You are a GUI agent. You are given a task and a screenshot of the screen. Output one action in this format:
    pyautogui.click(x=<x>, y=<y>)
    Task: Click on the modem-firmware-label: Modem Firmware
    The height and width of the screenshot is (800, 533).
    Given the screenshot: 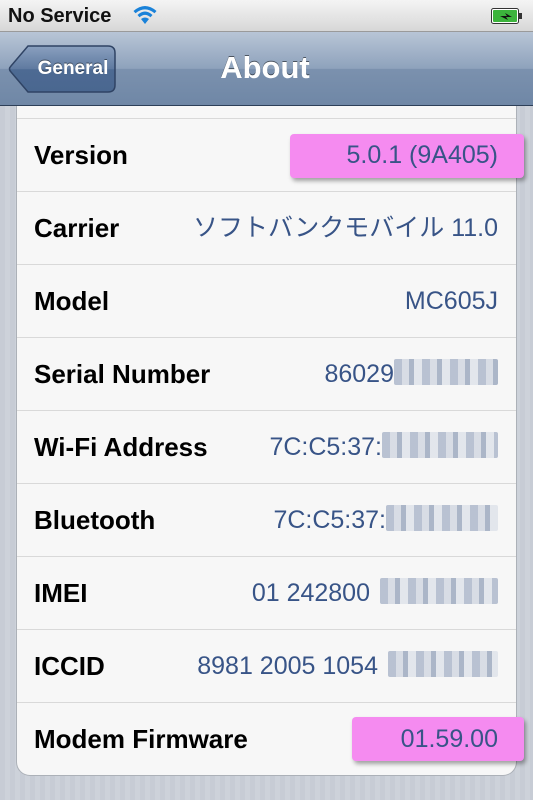 What is the action you would take?
    pyautogui.click(x=141, y=739)
    